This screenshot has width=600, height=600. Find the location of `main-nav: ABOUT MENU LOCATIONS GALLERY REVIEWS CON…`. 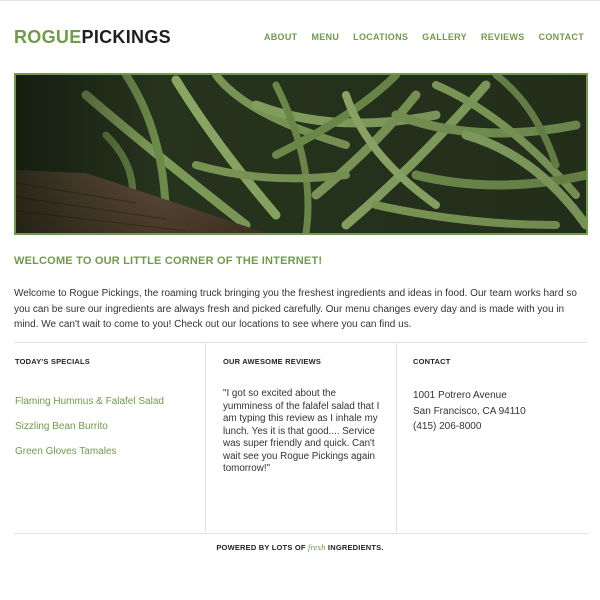

main-nav: ABOUT MENU LOCATIONS GALLERY REVIEWS CON… is located at coordinates (424, 37).